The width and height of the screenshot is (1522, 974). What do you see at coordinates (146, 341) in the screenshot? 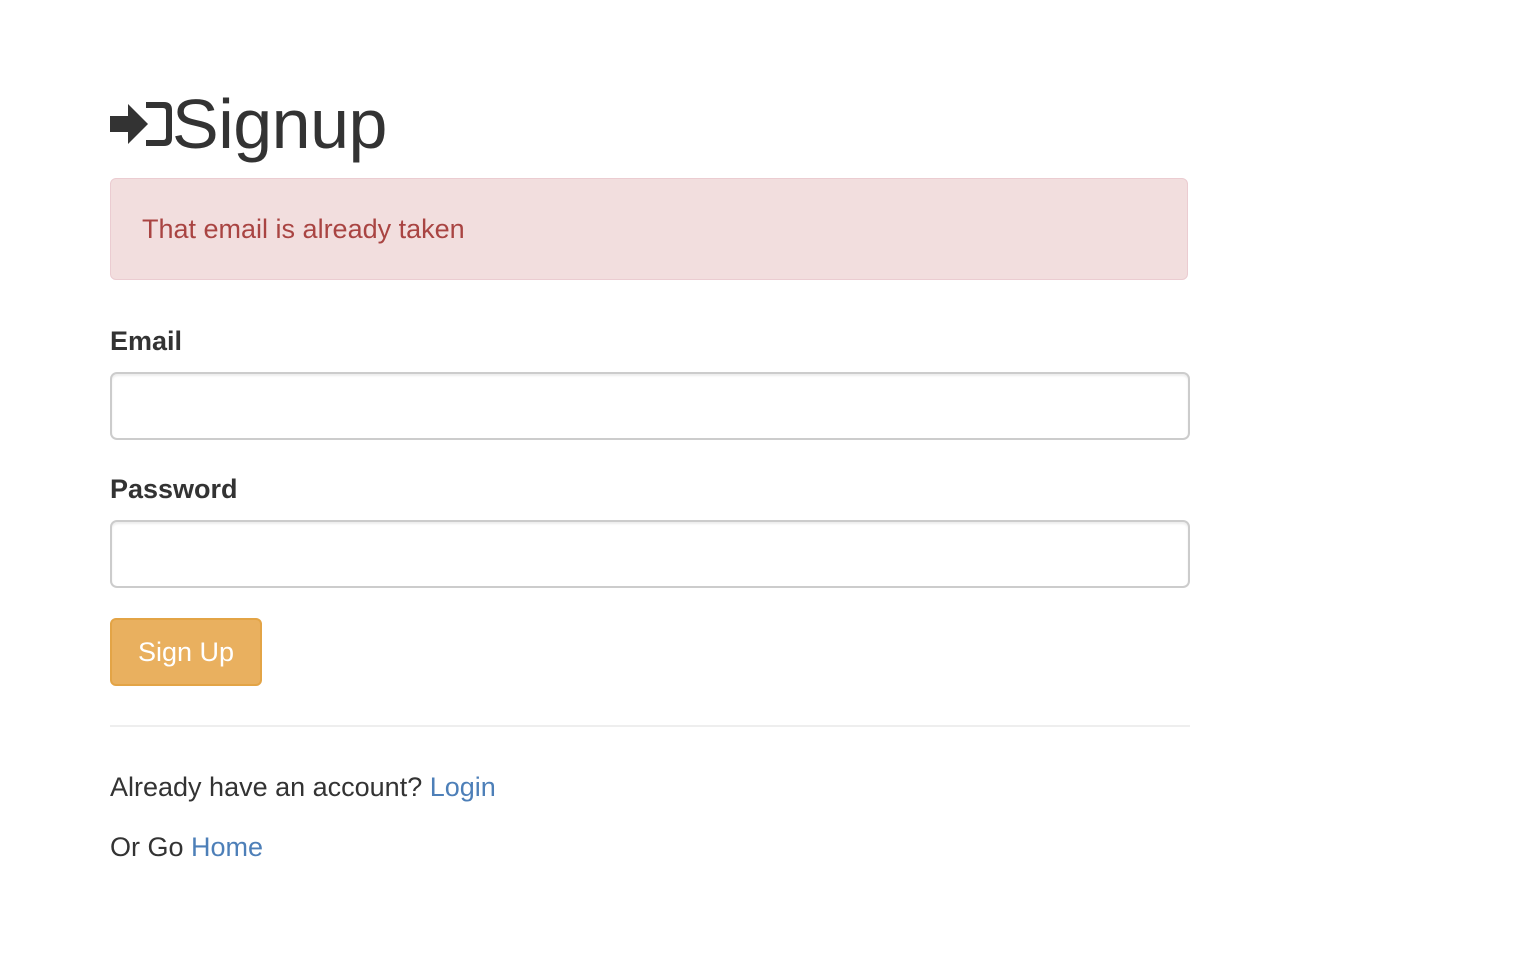
I see `email-label: Email` at bounding box center [146, 341].